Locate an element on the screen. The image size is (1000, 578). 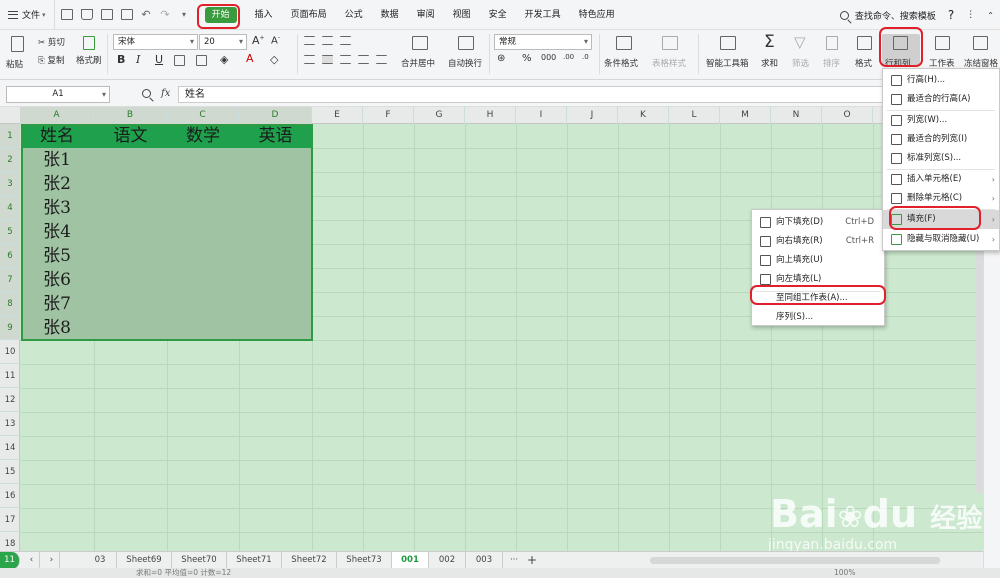
name-cell: 张3 is located at coordinates (57, 208).